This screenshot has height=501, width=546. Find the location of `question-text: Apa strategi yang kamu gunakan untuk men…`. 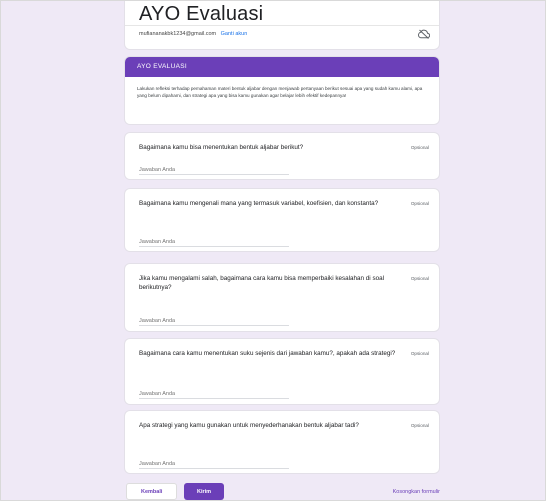

question-text: Apa strategi yang kamu gunakan untuk men… is located at coordinates (249, 425).